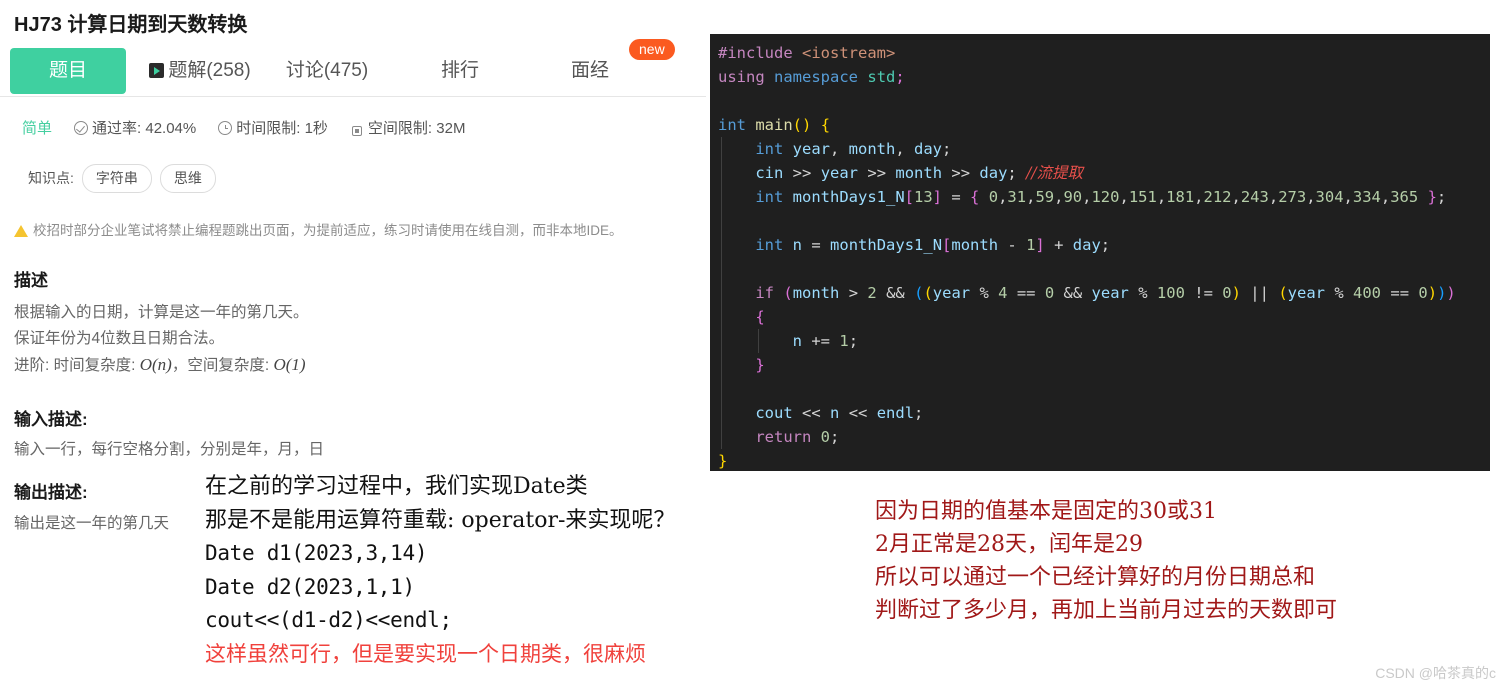 The height and width of the screenshot is (691, 1506). I want to click on annotation-left-line-4: Date d2(2023,1,1), so click(310, 586).